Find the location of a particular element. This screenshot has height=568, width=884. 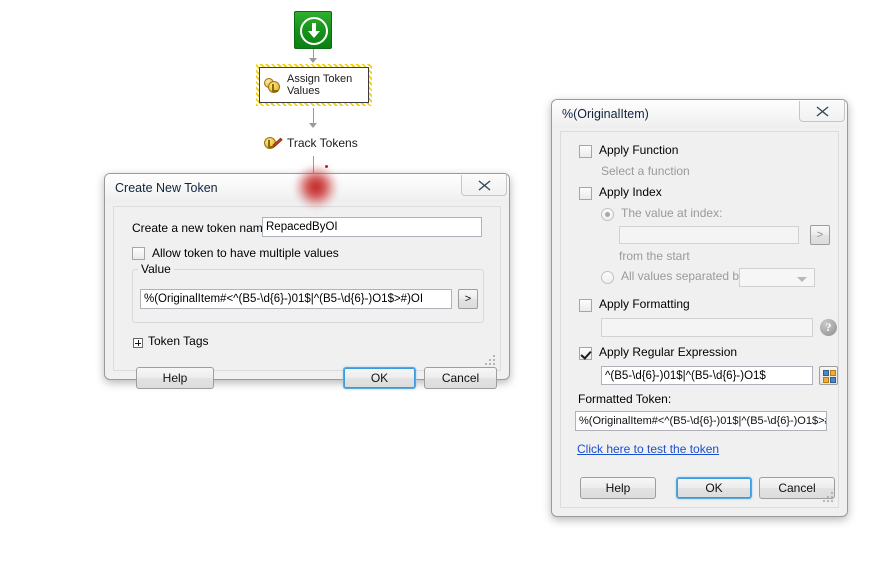

coin-pencil-icon is located at coordinates (273, 143).